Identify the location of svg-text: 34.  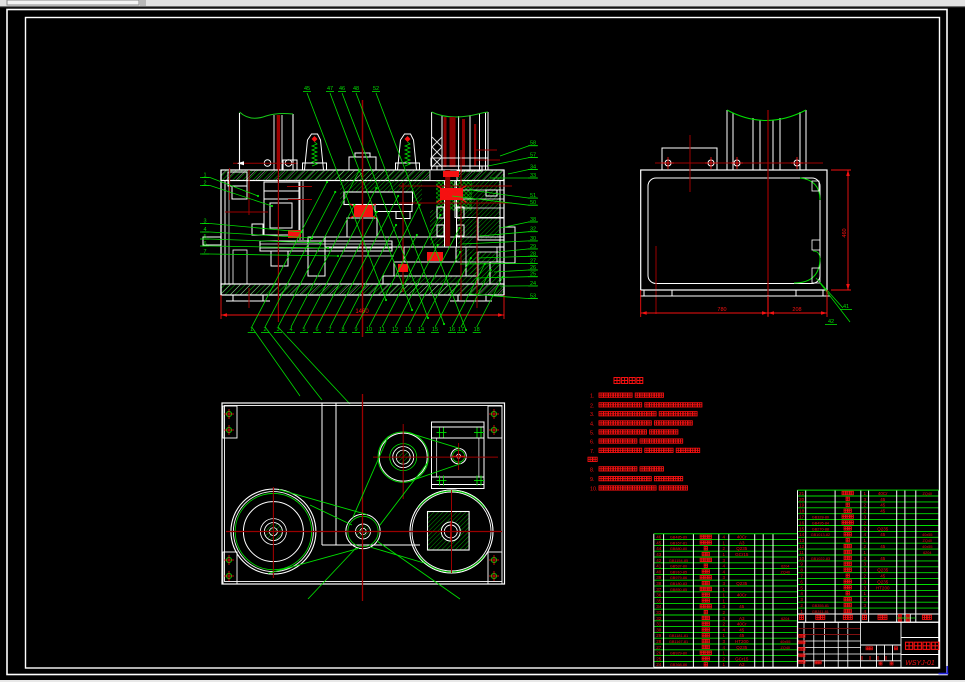
(659, 606).